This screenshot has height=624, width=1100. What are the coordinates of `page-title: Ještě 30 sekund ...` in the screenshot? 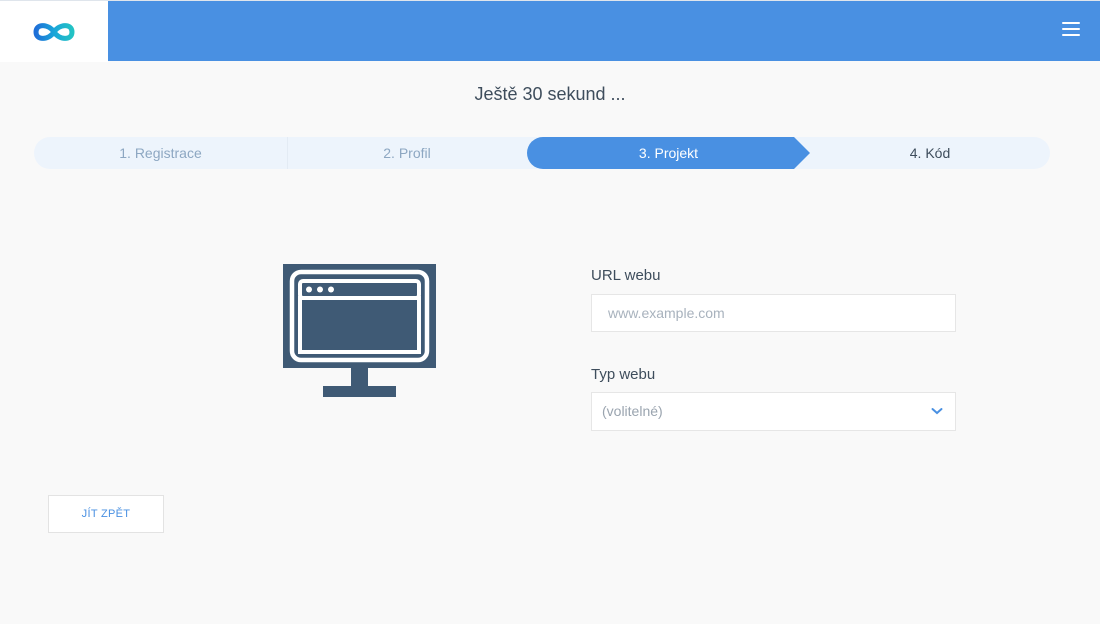 It's located at (550, 94).